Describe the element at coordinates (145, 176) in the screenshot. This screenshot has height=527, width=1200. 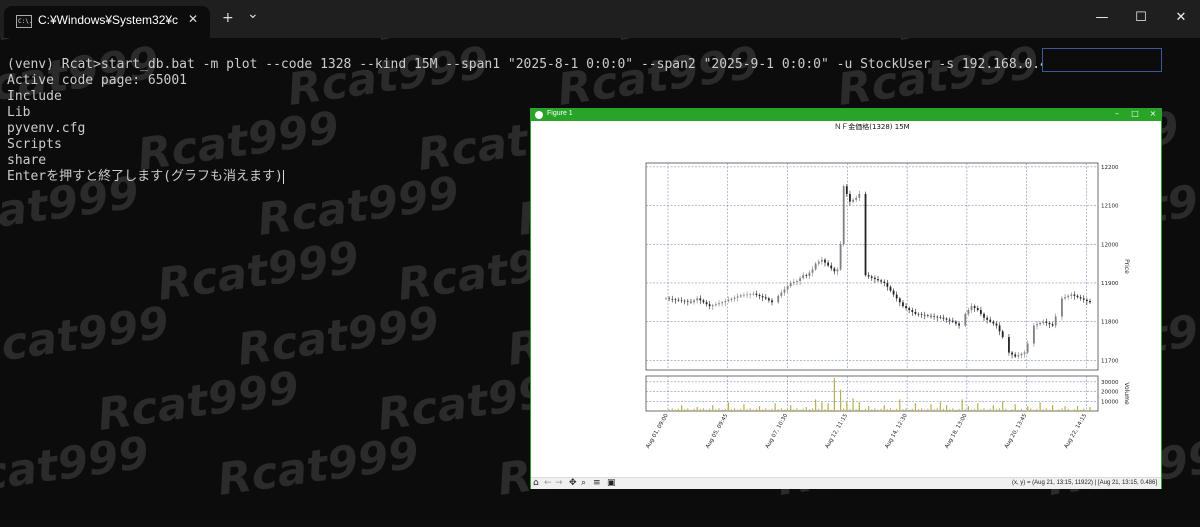
I see `prompt-text: Enterを押すと終了します(グラフも消えます)` at that location.